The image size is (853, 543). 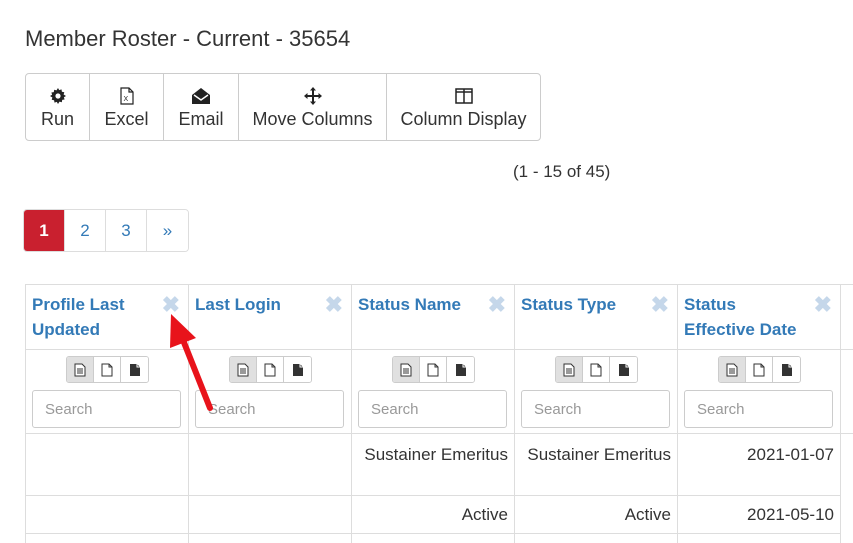 I want to click on column-header, so click(x=847, y=317).